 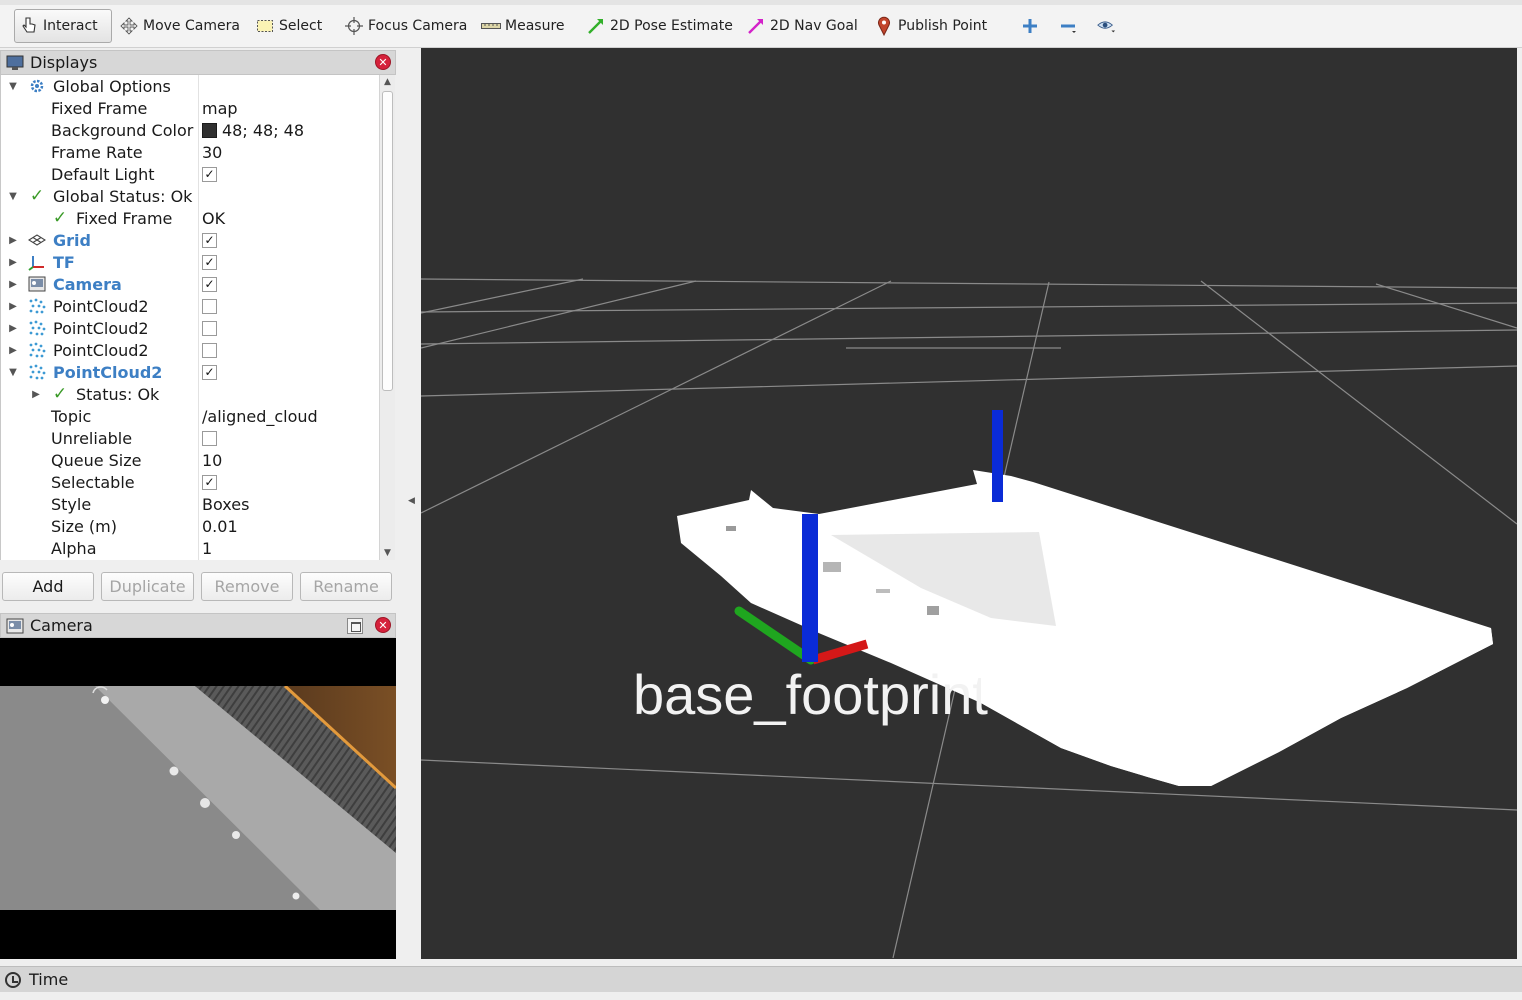 I want to click on topic-value: /aligned_cloud, so click(x=260, y=416).